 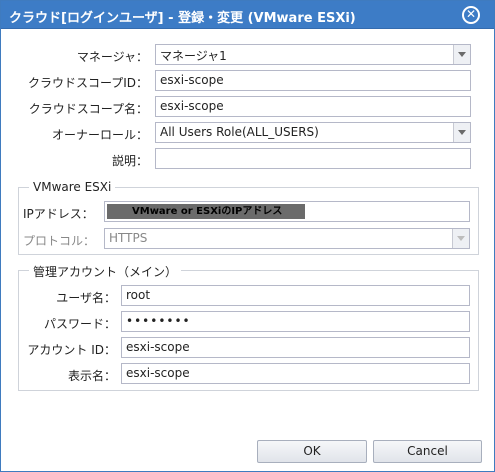 What do you see at coordinates (58, 214) in the screenshot?
I see `ip-label: IPアドレス：` at bounding box center [58, 214].